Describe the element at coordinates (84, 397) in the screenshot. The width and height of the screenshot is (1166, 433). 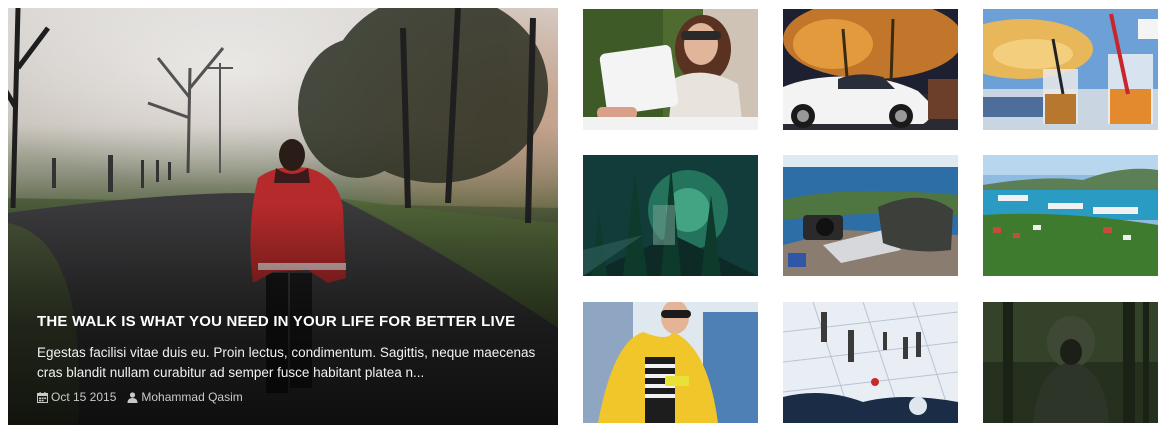
I see `post-date-text: Oct 15 2015` at that location.